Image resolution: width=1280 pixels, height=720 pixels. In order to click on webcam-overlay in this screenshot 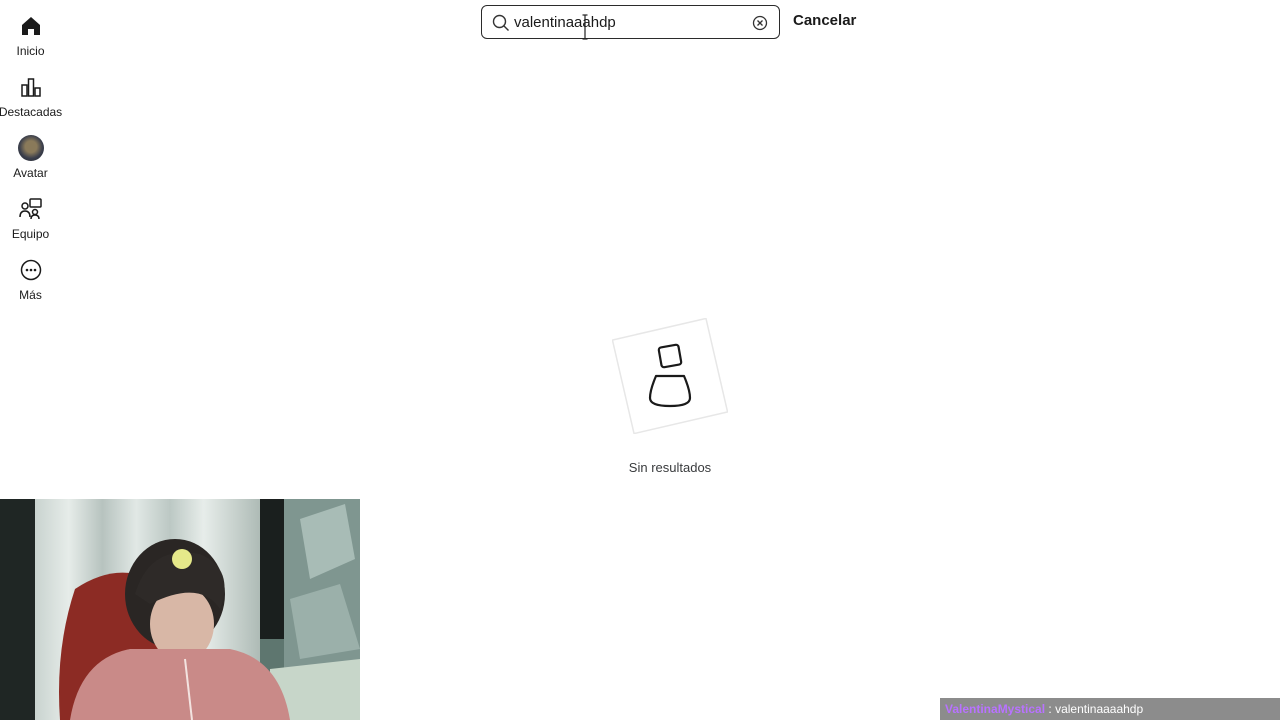, I will do `click(180, 609)`.